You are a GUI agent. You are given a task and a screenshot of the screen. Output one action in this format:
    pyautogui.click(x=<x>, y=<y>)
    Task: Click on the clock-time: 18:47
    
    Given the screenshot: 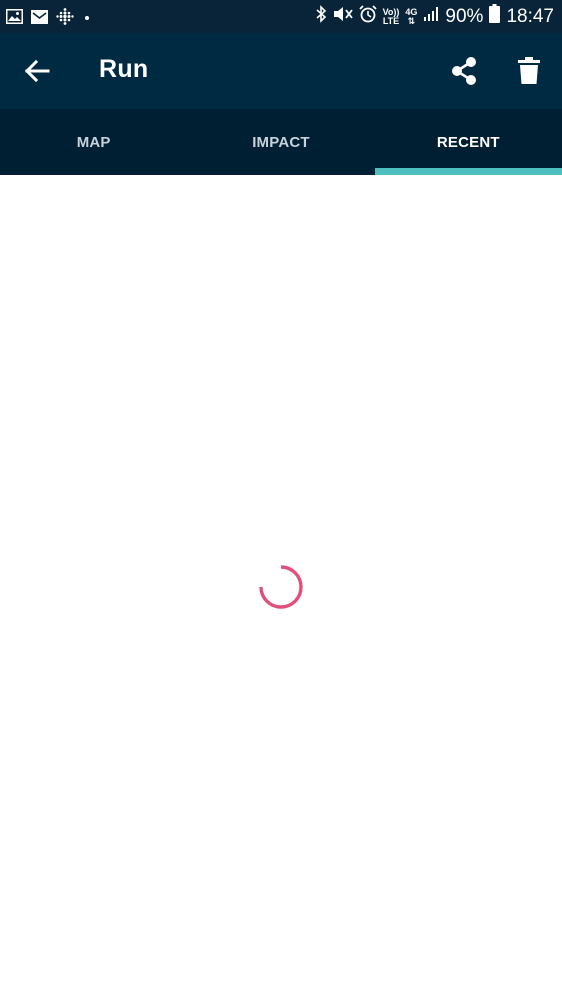 What is the action you would take?
    pyautogui.click(x=530, y=16)
    